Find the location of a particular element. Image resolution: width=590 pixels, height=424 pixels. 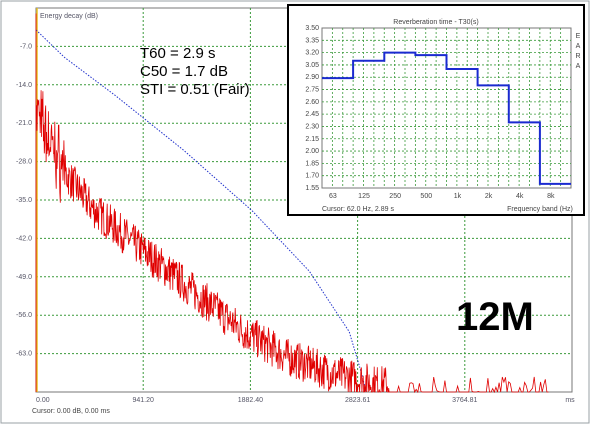

main-y-tick-label: -14.0 is located at coordinates (24, 85).